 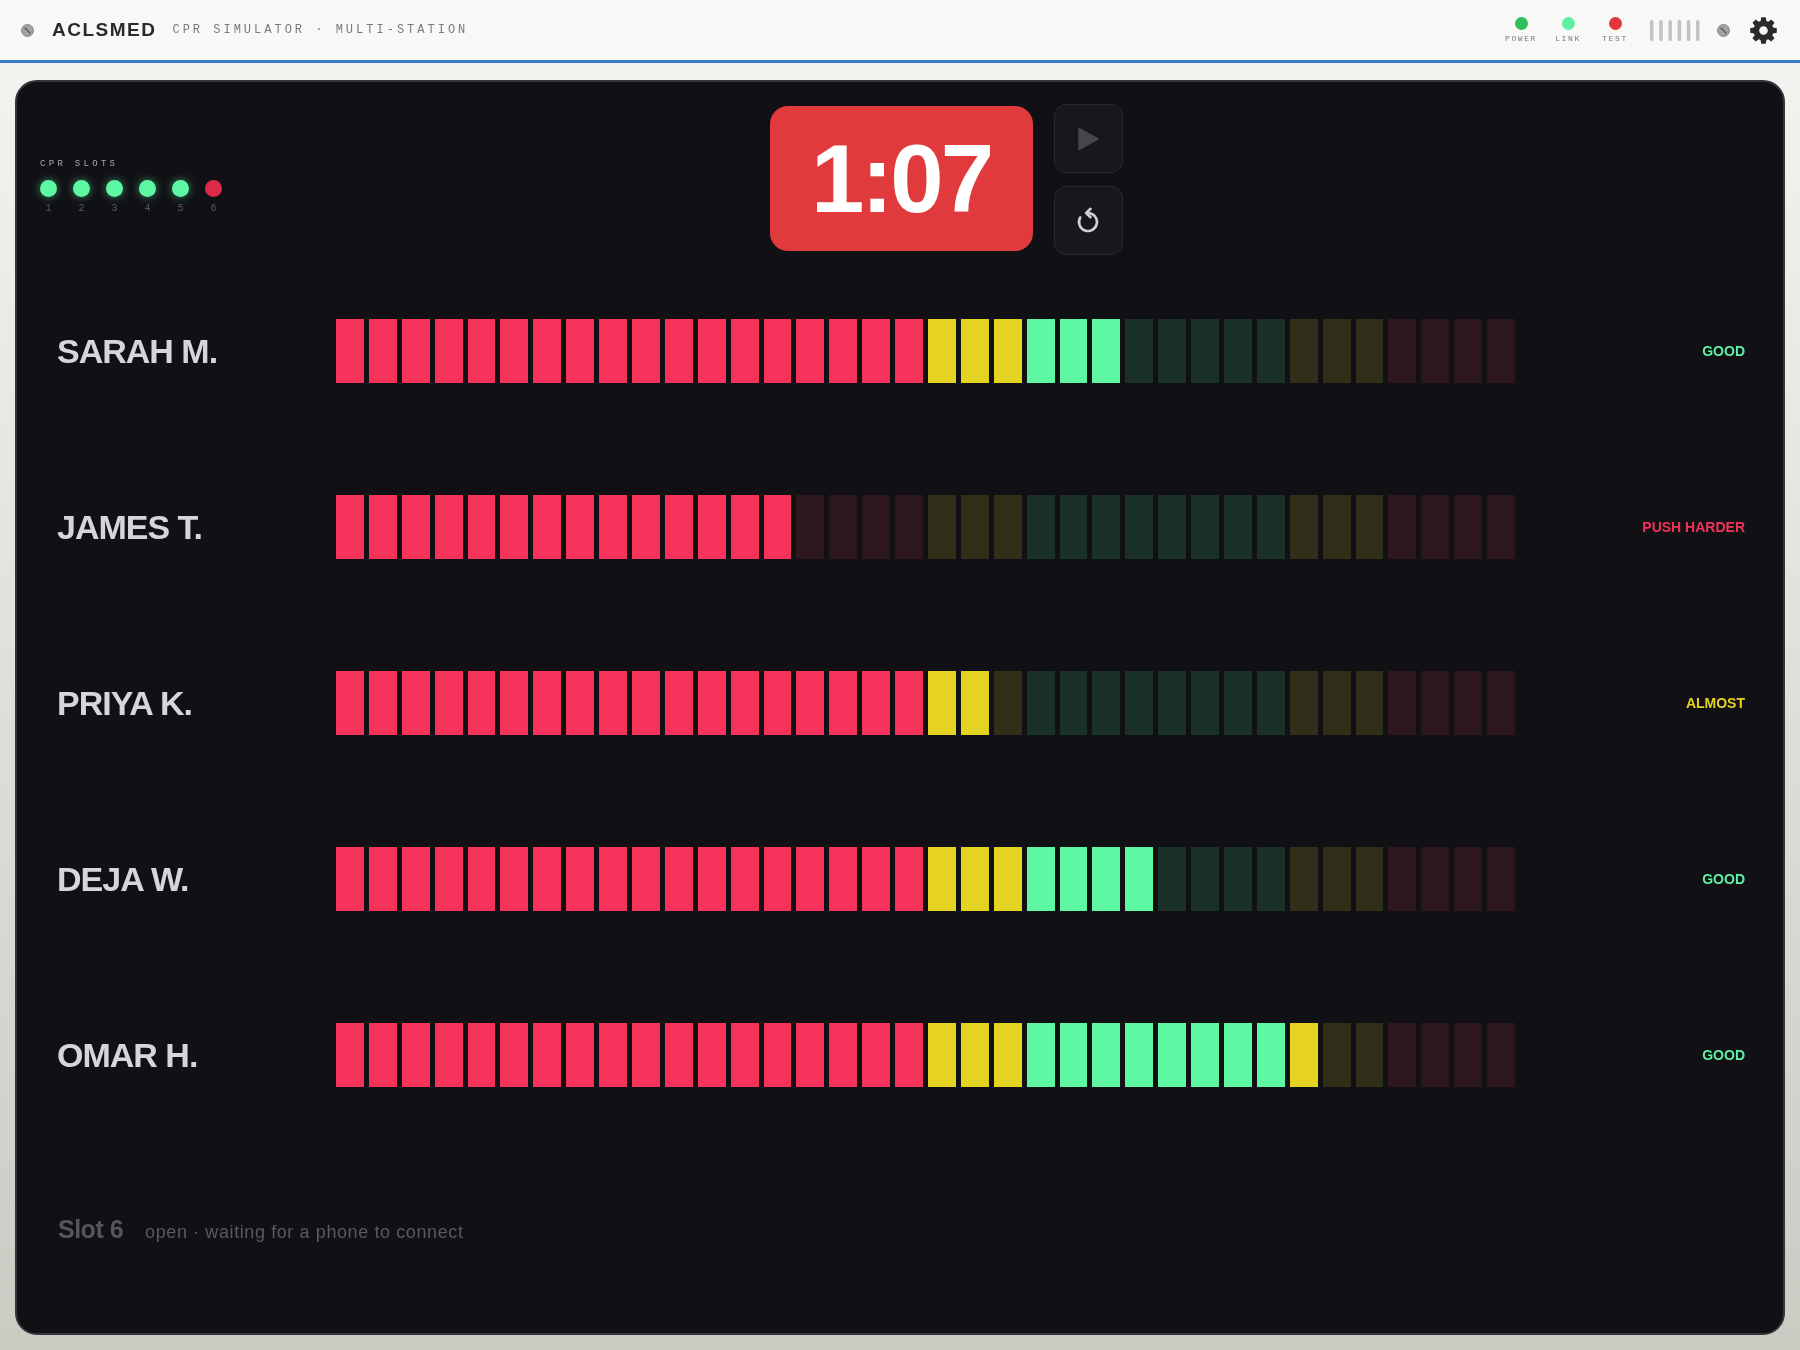 I want to click on app-subtitle: CPR SIMULATOR · MULTI-STATION, so click(x=320, y=30).